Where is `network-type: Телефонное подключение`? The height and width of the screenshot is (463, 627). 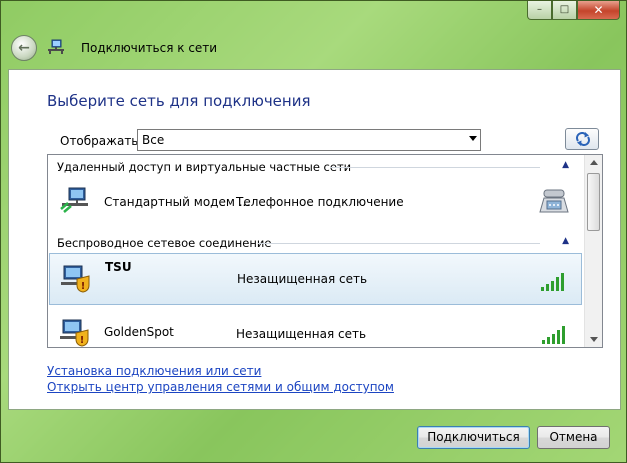
network-type: Телефонное подключение is located at coordinates (320, 202).